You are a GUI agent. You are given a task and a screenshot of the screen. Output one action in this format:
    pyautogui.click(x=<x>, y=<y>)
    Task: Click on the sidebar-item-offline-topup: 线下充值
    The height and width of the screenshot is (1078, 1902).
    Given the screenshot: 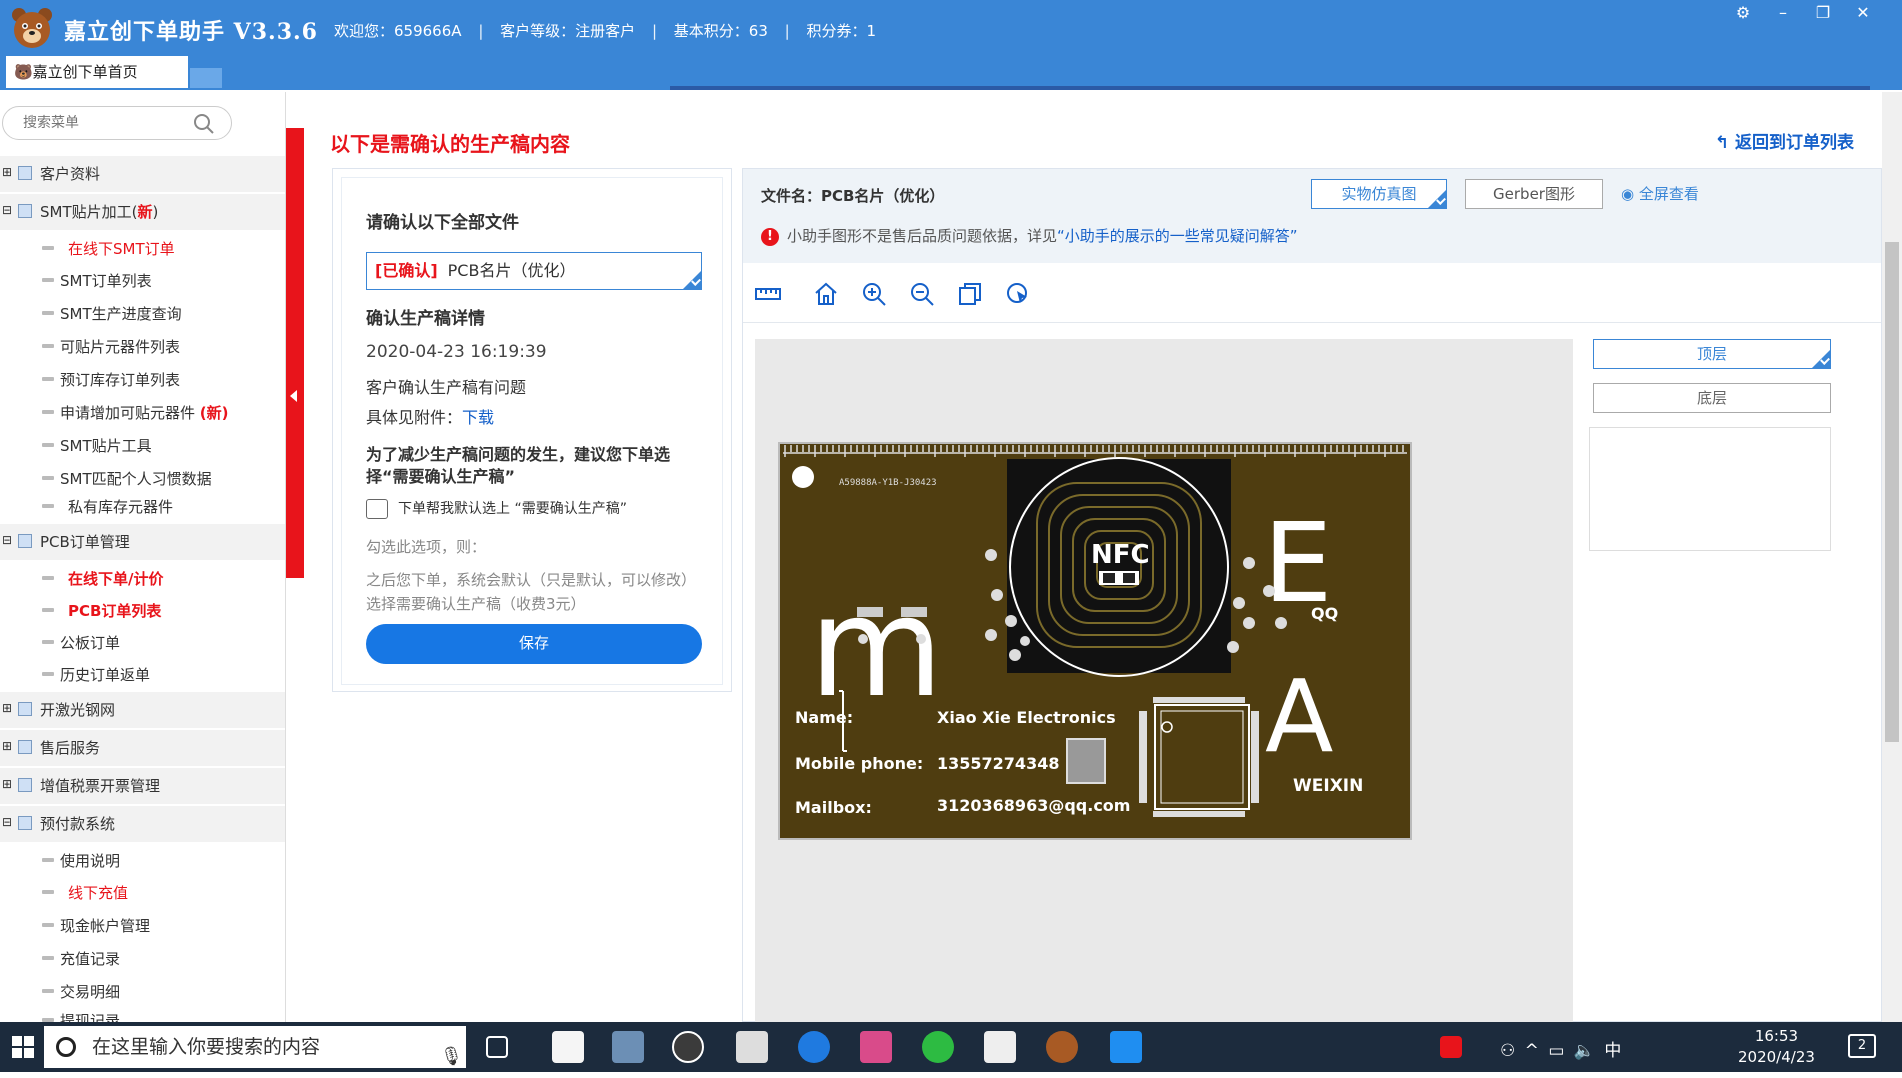 What is the action you would take?
    pyautogui.click(x=85, y=892)
    